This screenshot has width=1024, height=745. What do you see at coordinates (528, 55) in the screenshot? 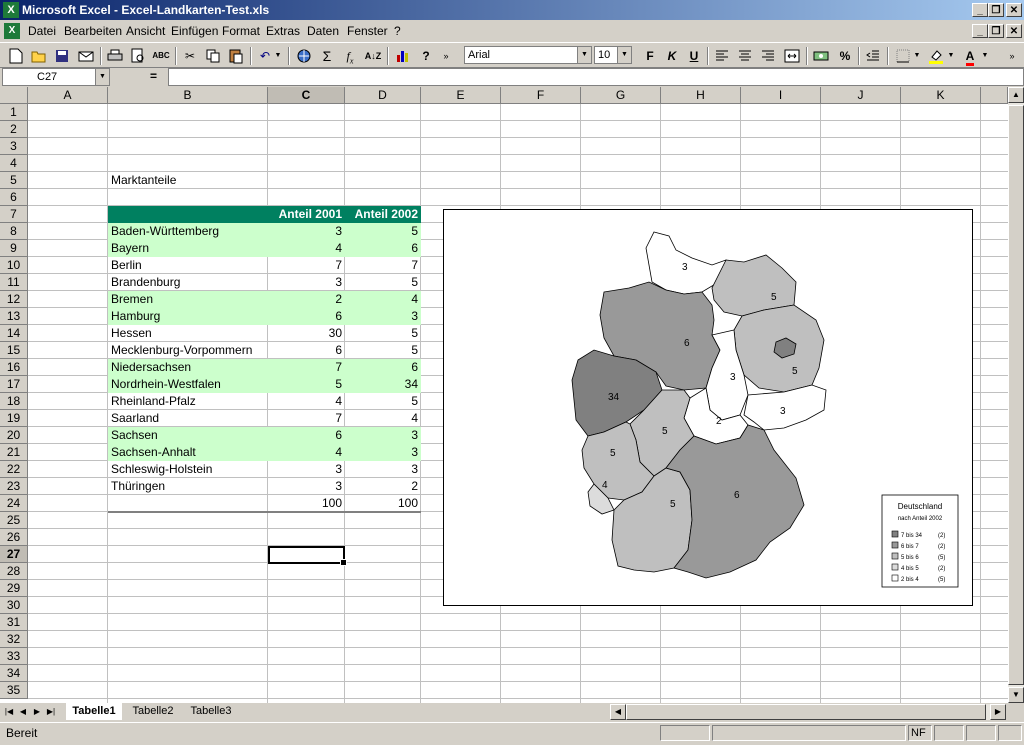
I see `font-name-select: Arial ▼` at bounding box center [528, 55].